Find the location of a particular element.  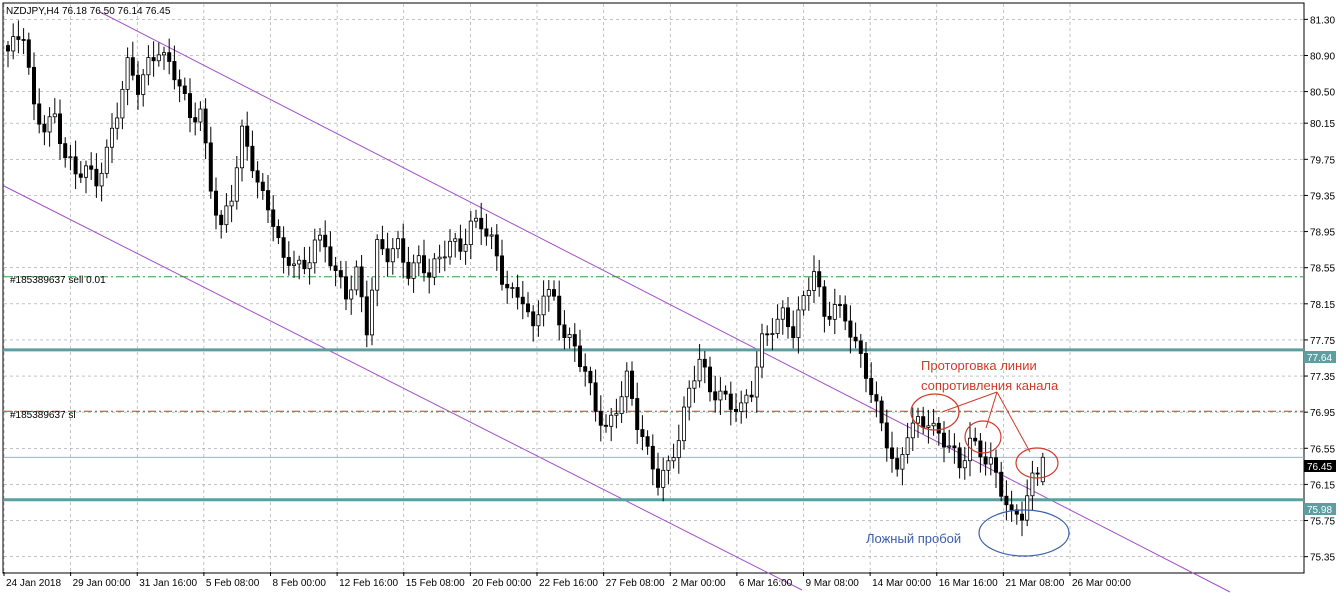

time-tick-label: 2 Mar 00:00 is located at coordinates (699, 583).